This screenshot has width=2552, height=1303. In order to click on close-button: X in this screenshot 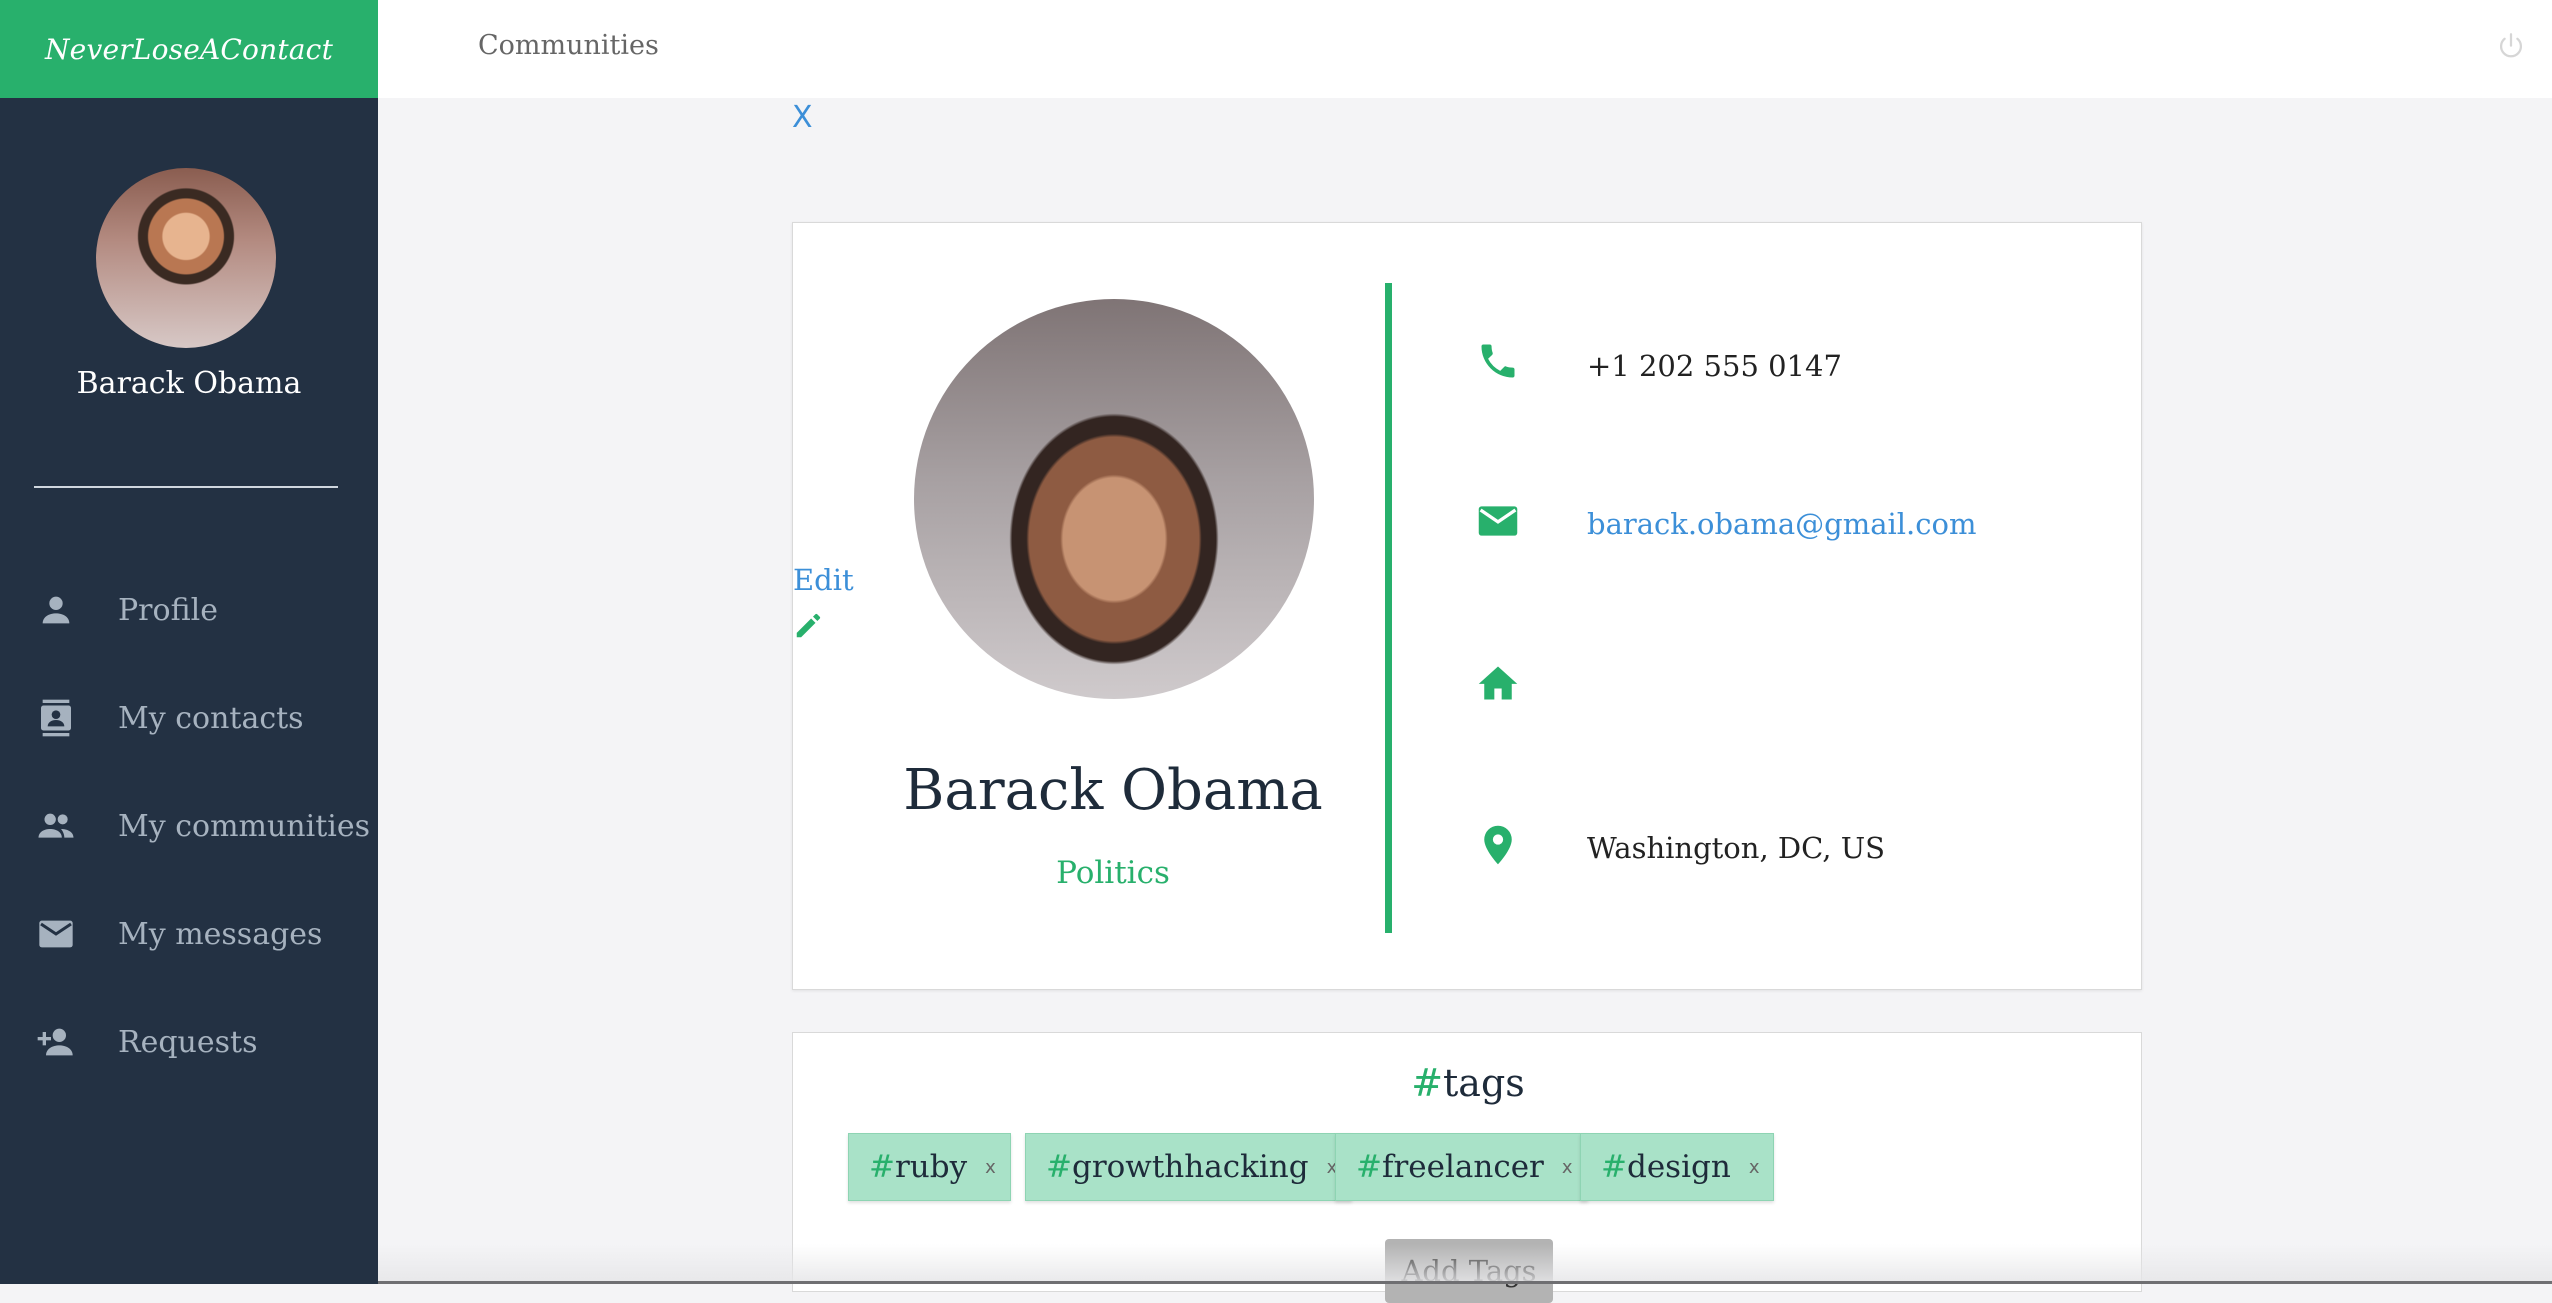, I will do `click(802, 117)`.